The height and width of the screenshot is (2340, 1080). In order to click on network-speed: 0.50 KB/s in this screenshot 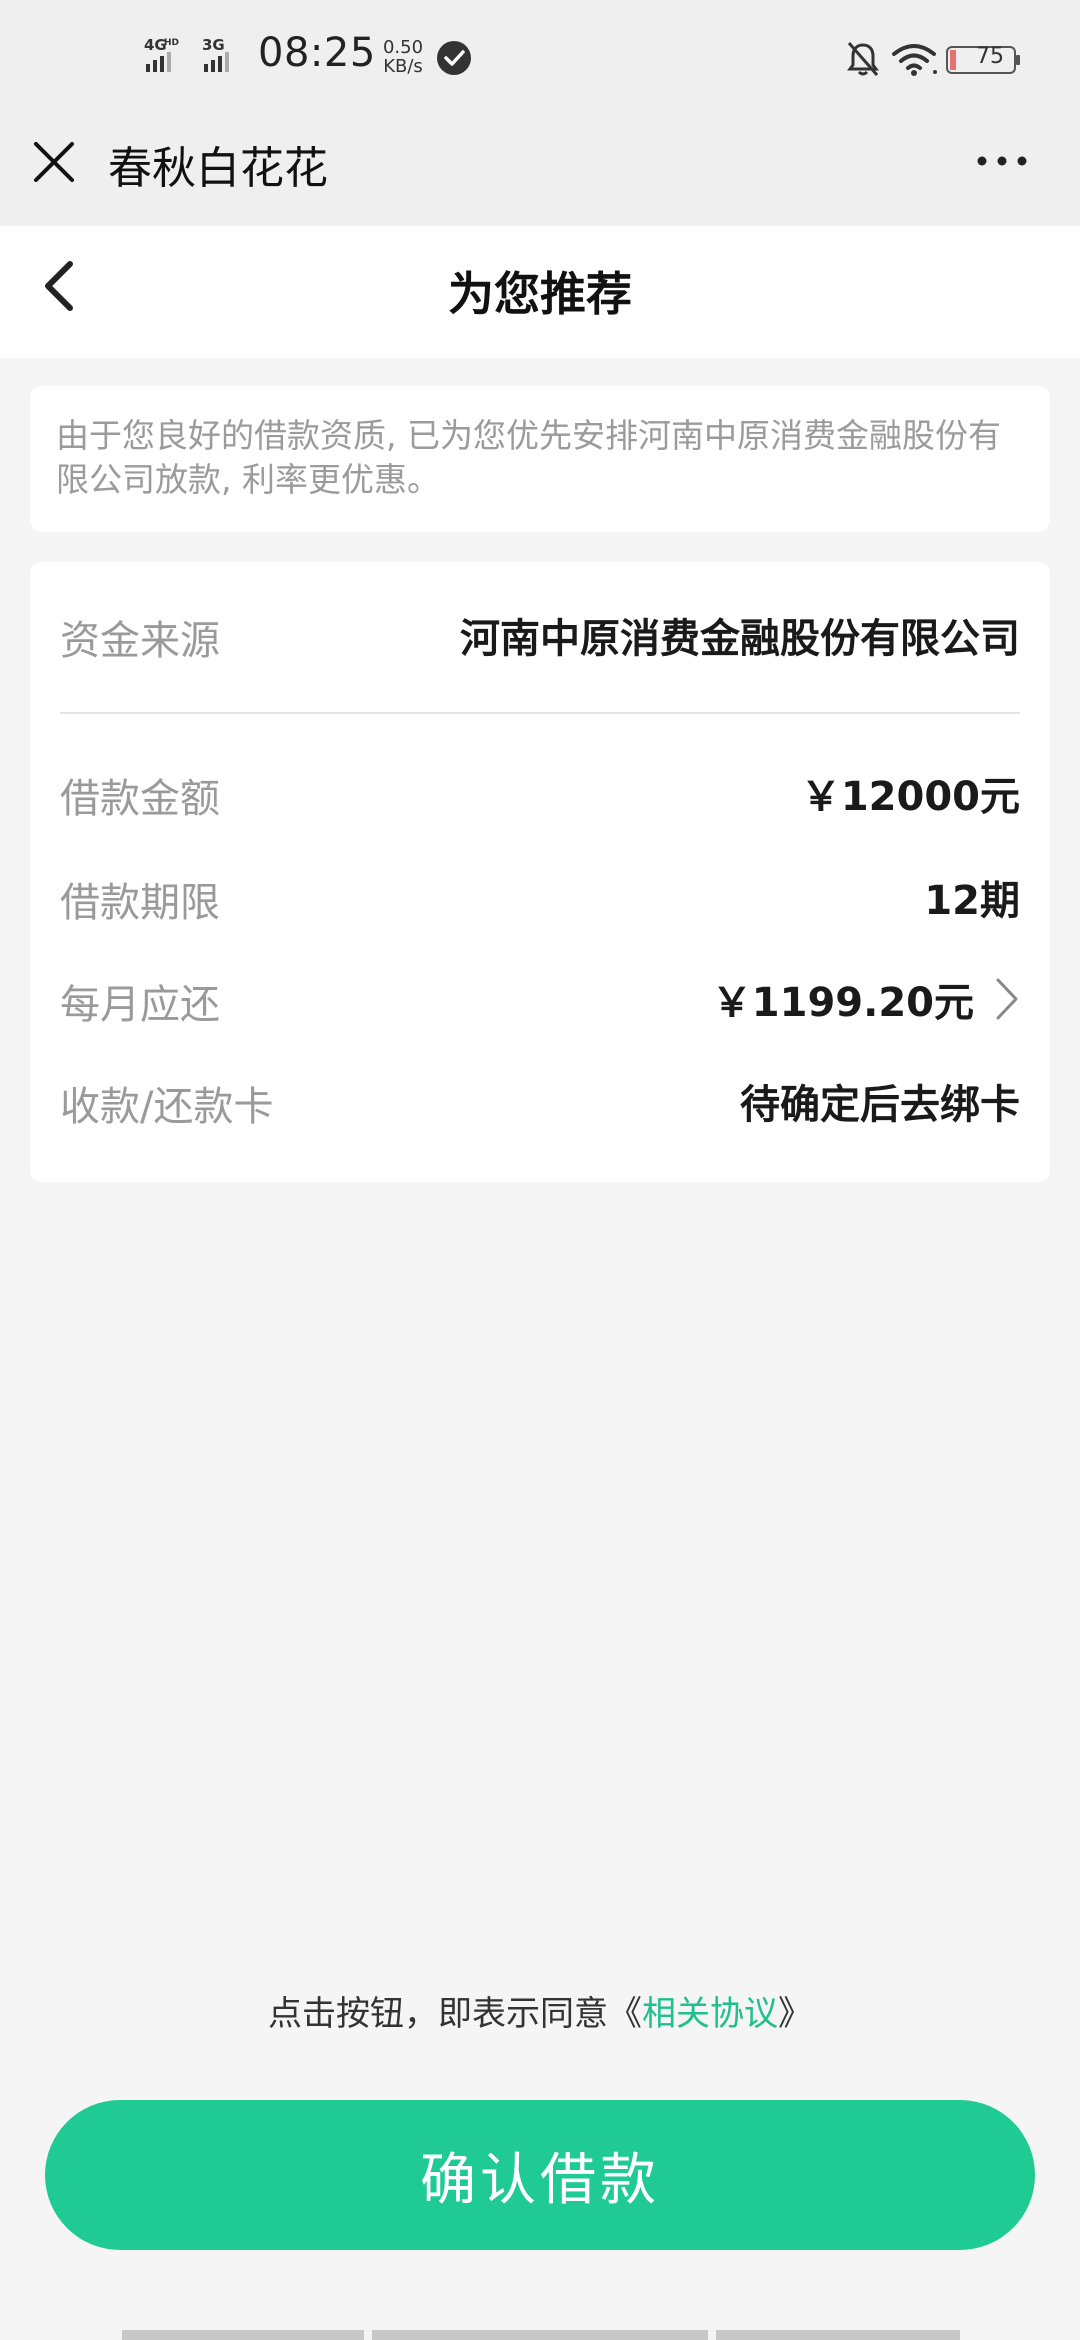, I will do `click(403, 57)`.